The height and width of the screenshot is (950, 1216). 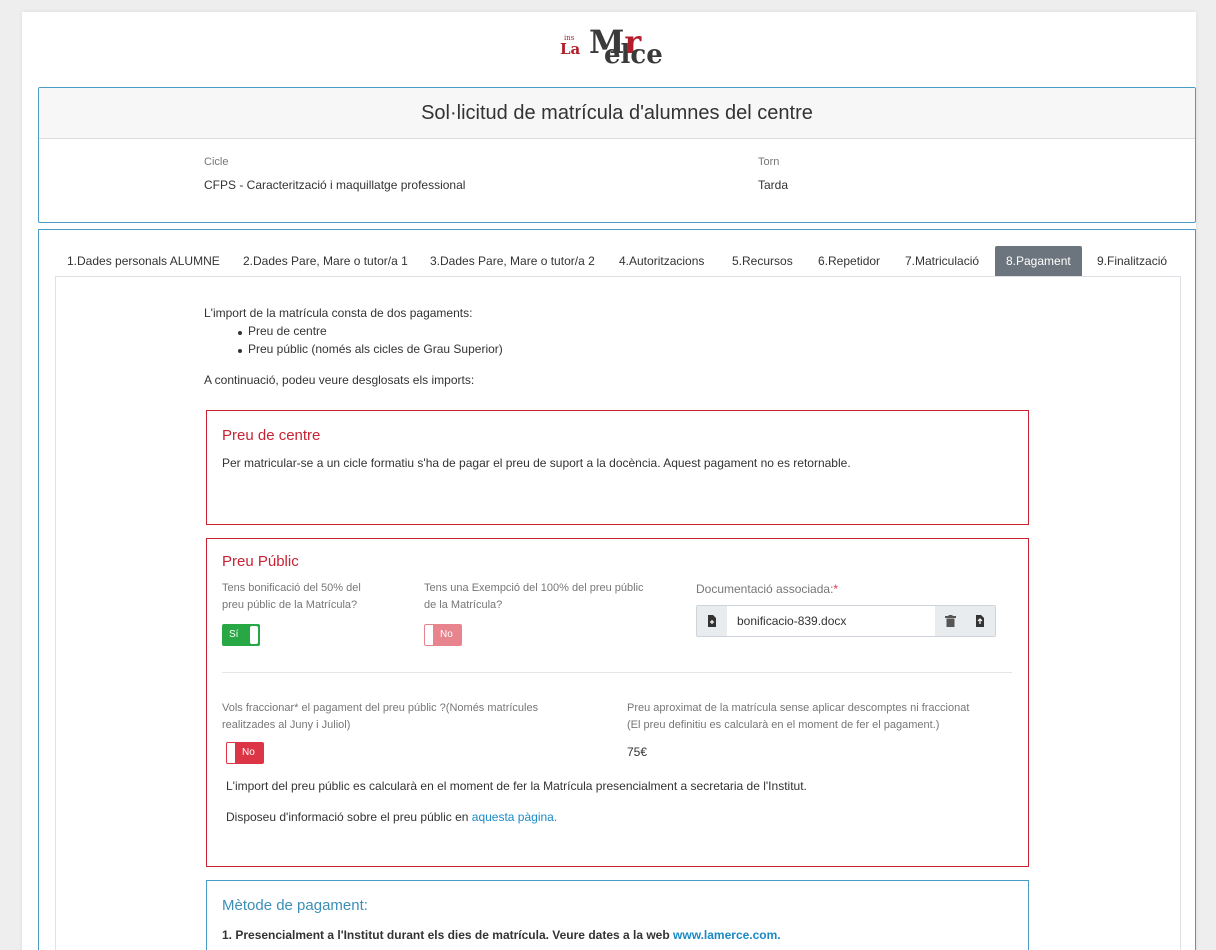 What do you see at coordinates (637, 752) in the screenshot?
I see `preu-value: 75€` at bounding box center [637, 752].